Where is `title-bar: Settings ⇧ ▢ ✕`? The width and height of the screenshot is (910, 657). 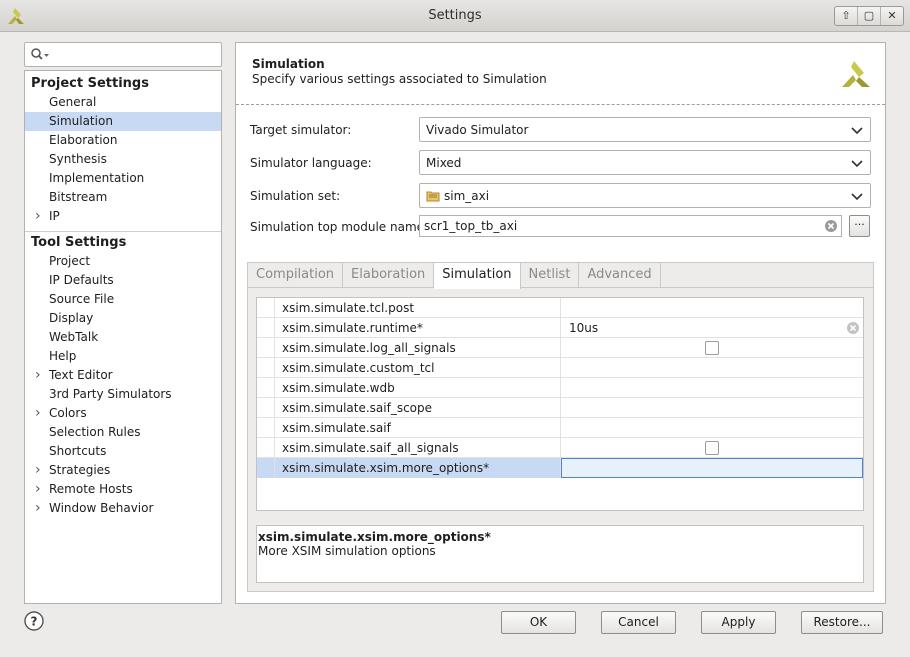 title-bar: Settings ⇧ ▢ ✕ is located at coordinates (455, 16).